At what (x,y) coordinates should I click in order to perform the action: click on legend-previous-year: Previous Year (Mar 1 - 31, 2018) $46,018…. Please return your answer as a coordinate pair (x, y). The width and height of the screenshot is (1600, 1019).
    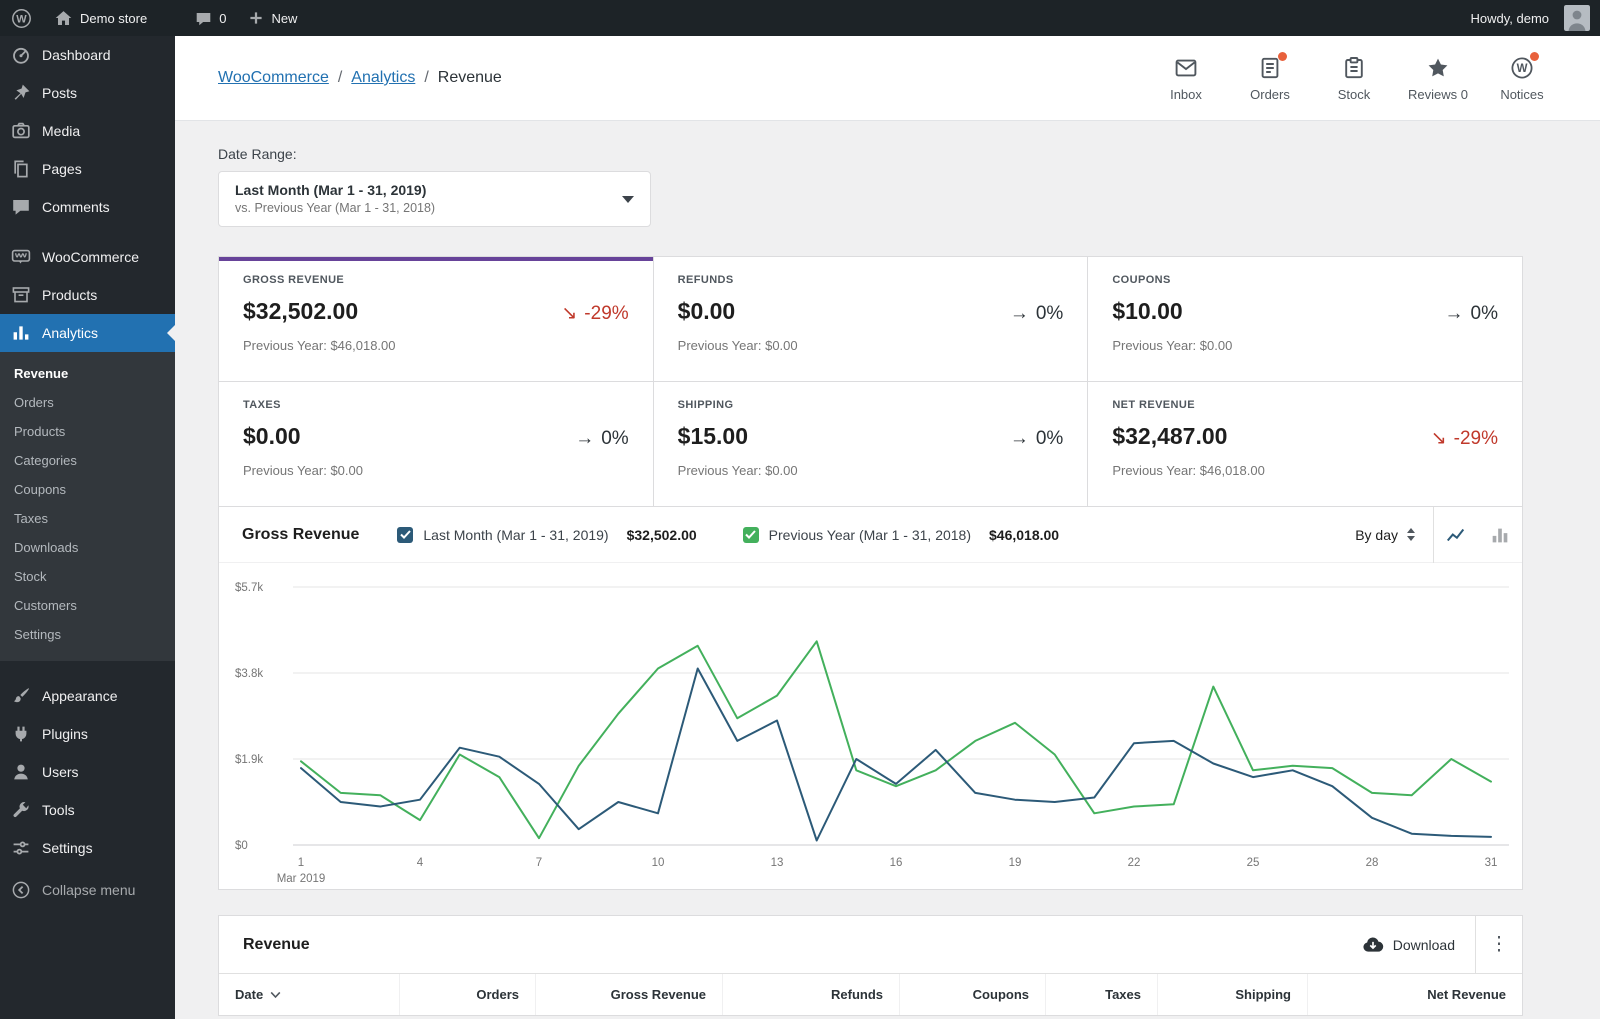
    Looking at the image, I should click on (900, 534).